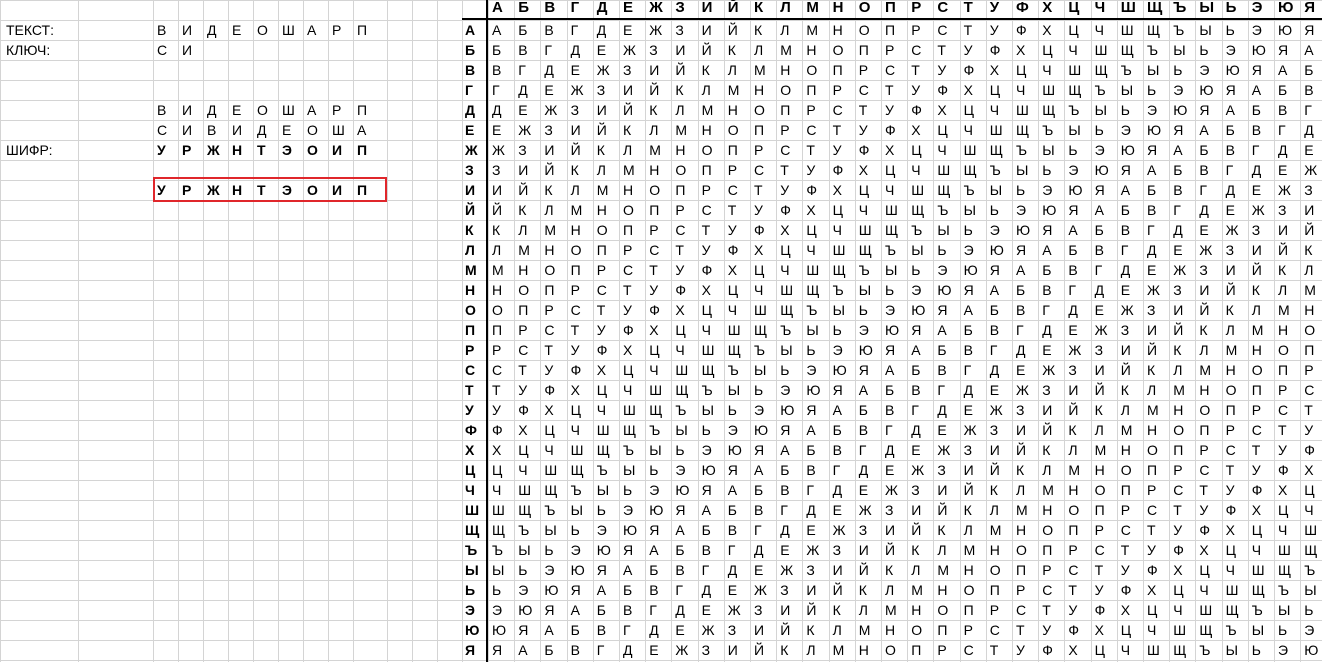 The width and height of the screenshot is (1322, 662). What do you see at coordinates (707, 310) in the screenshot?
I see `table-cell: Ц` at bounding box center [707, 310].